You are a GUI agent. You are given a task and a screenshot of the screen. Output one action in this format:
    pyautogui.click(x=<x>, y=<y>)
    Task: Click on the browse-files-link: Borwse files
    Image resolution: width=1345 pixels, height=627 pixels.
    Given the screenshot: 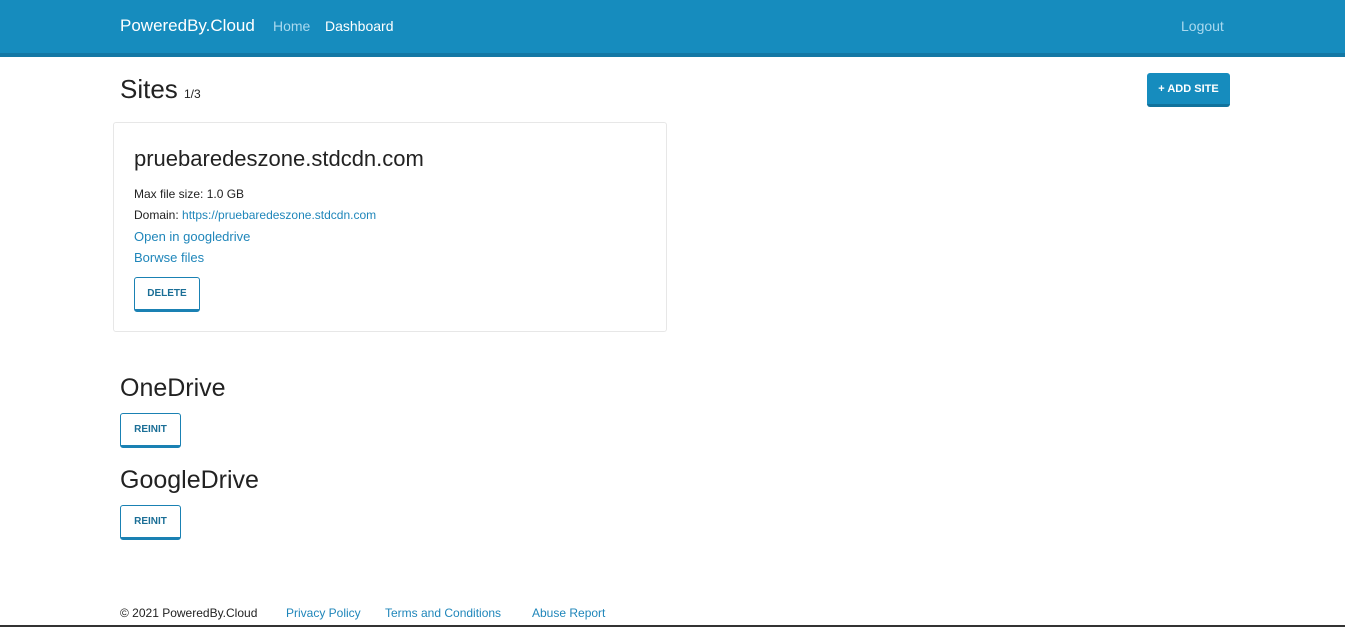 What is the action you would take?
    pyautogui.click(x=169, y=257)
    